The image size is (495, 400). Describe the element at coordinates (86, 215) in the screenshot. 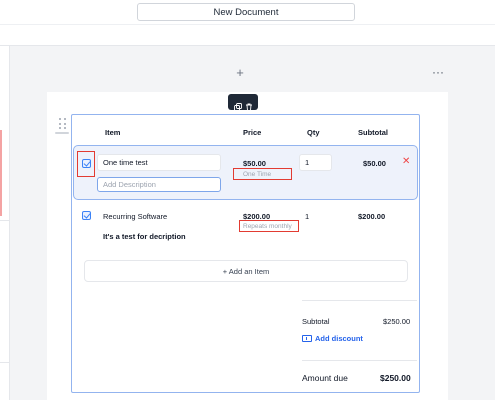

I see `checkbox-checked-icon` at that location.